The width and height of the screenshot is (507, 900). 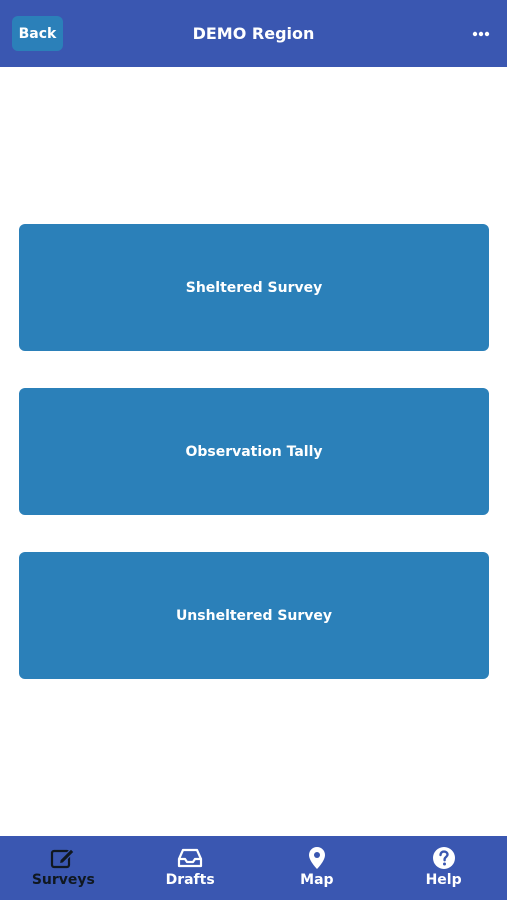 I want to click on header-bar: Back DEMO Region, so click(x=253, y=33).